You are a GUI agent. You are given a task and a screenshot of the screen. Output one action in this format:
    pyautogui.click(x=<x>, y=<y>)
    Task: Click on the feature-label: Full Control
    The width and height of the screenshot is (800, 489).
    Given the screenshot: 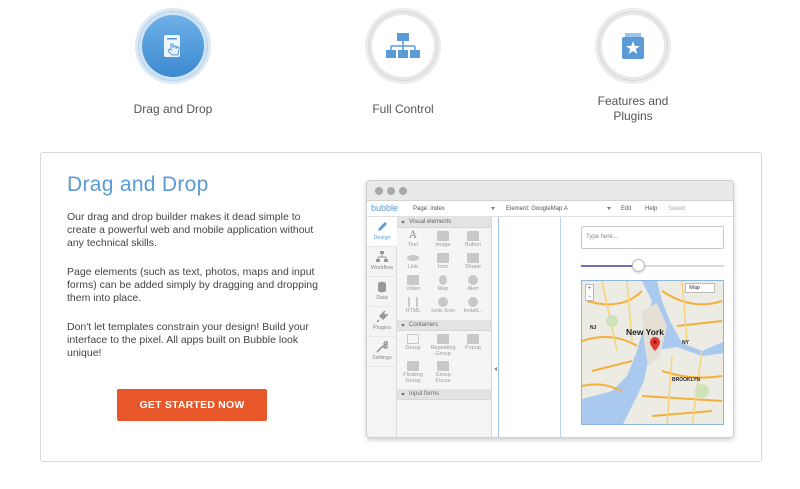 What is the action you would take?
    pyautogui.click(x=403, y=109)
    